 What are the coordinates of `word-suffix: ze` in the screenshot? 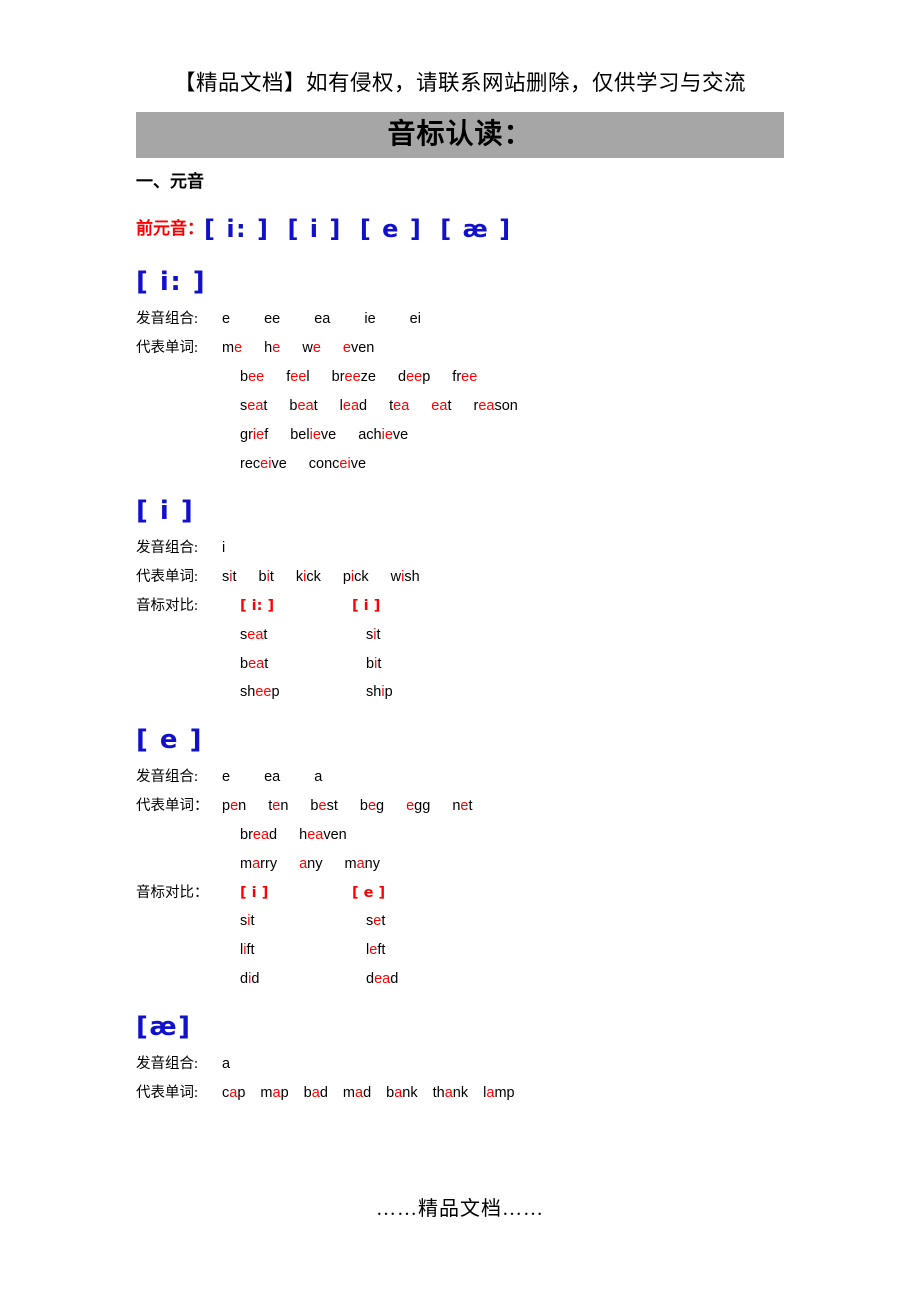 It's located at (368, 376).